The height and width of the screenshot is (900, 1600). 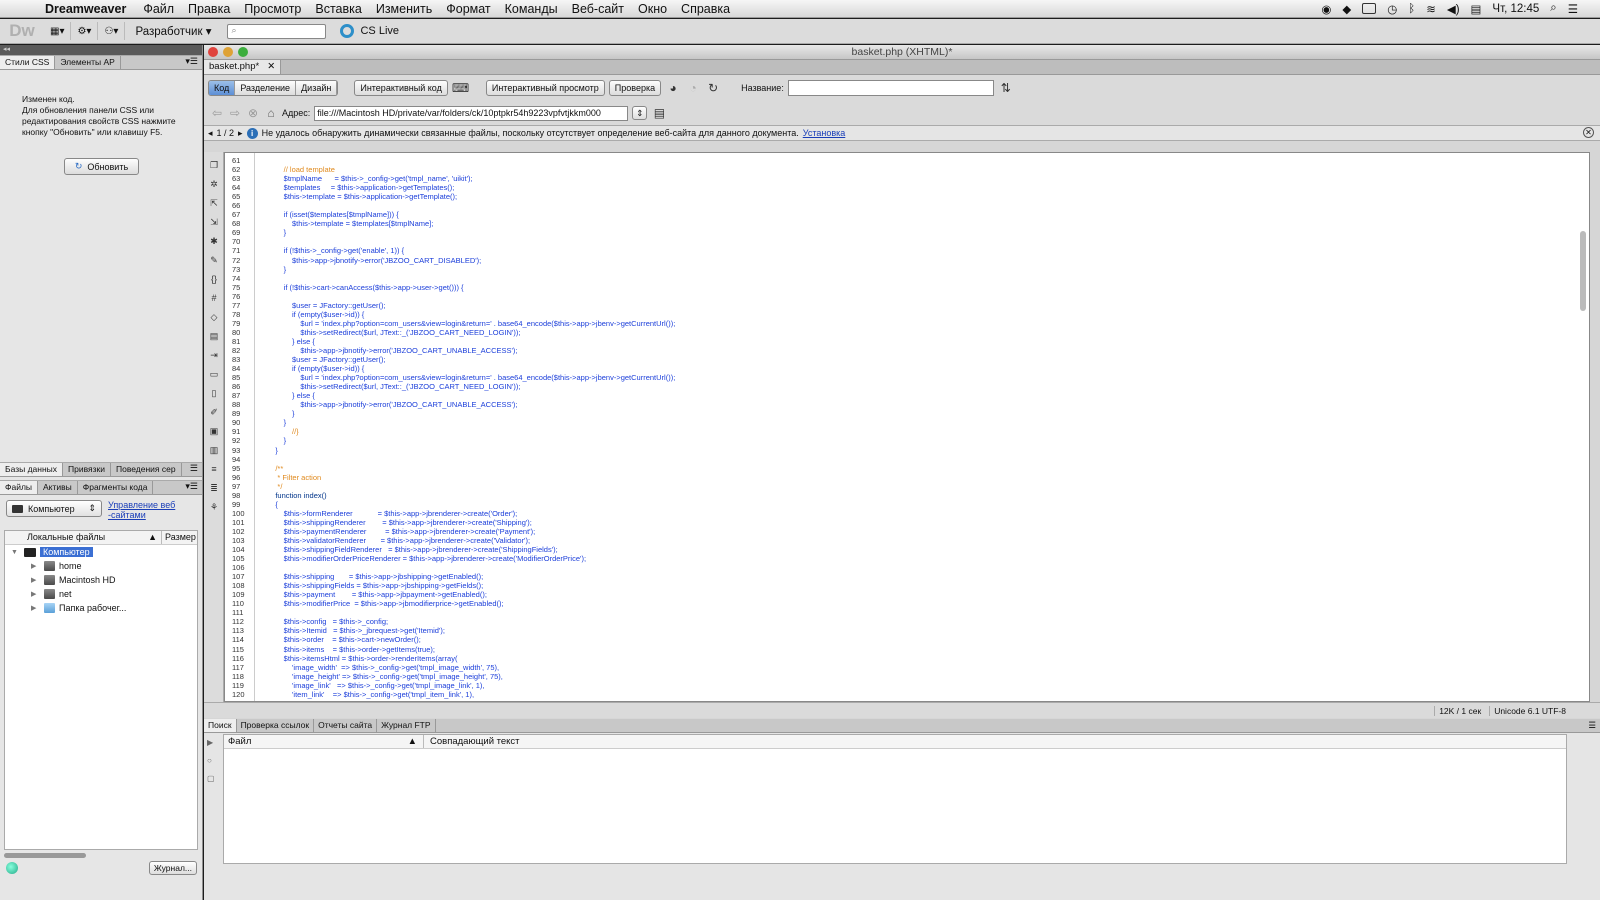 What do you see at coordinates (890, 88) in the screenshot?
I see `title-input` at bounding box center [890, 88].